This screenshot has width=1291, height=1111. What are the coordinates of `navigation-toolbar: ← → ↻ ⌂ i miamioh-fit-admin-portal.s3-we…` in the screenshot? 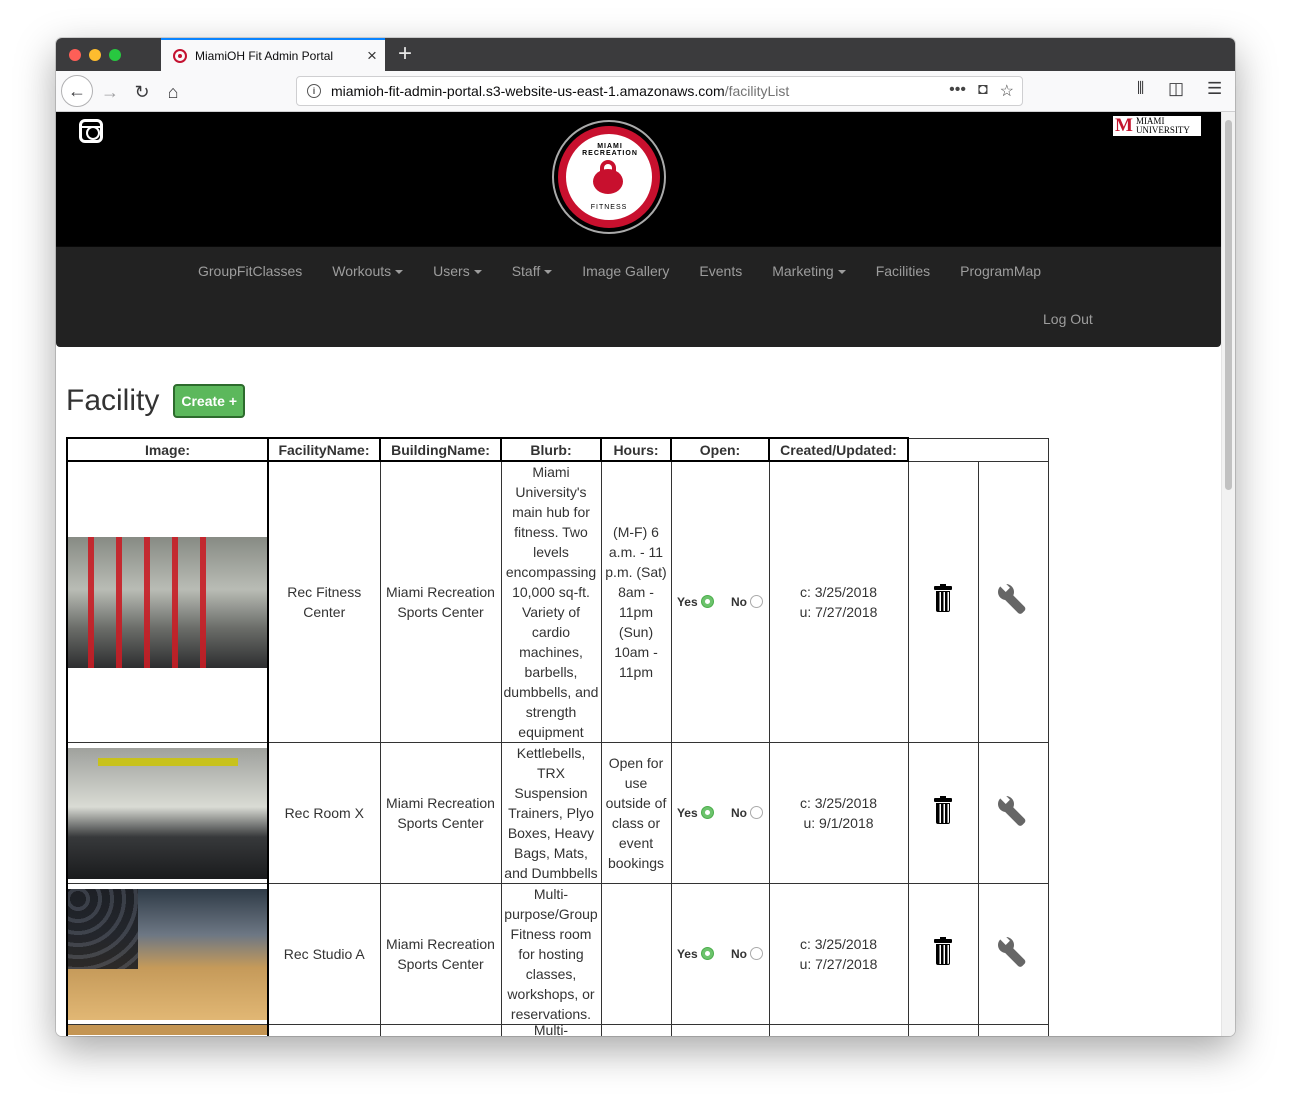 It's located at (645, 91).